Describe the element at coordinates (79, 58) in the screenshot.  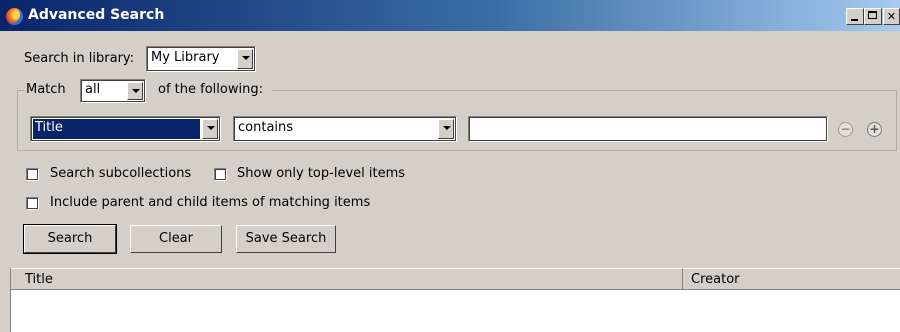
I see `library-label: Search in library:` at that location.